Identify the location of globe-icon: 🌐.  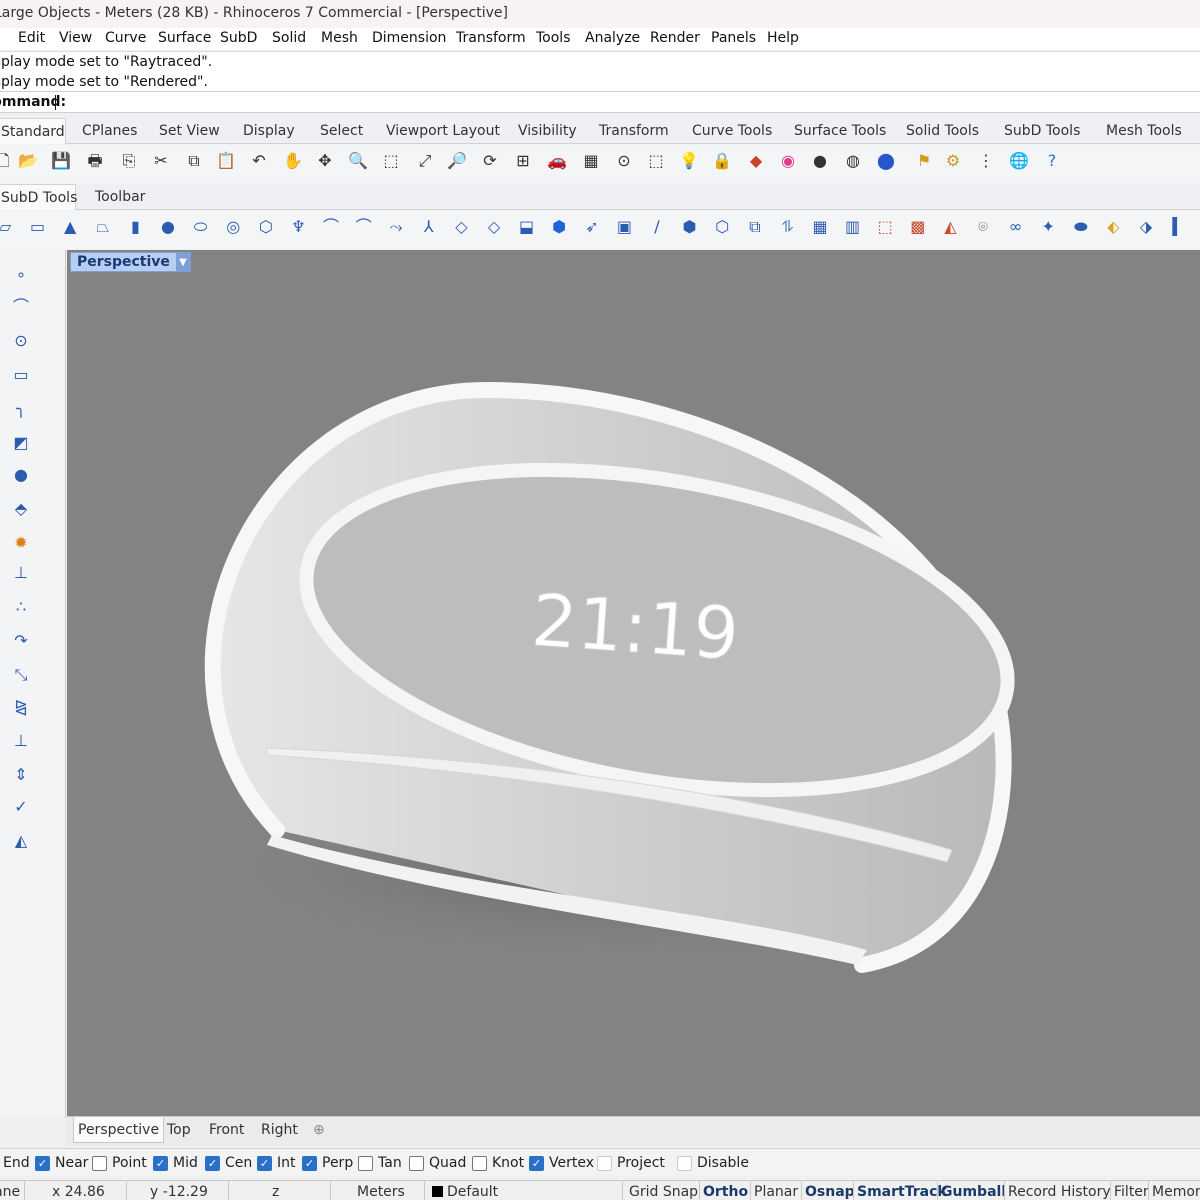
(1019, 161).